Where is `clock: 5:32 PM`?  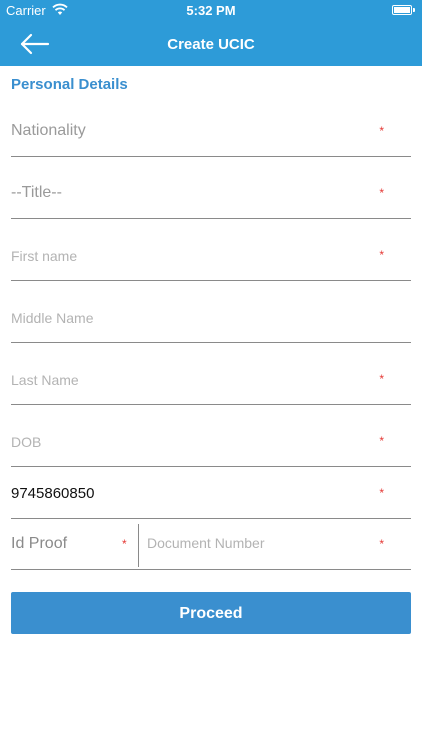 clock: 5:32 PM is located at coordinates (211, 10).